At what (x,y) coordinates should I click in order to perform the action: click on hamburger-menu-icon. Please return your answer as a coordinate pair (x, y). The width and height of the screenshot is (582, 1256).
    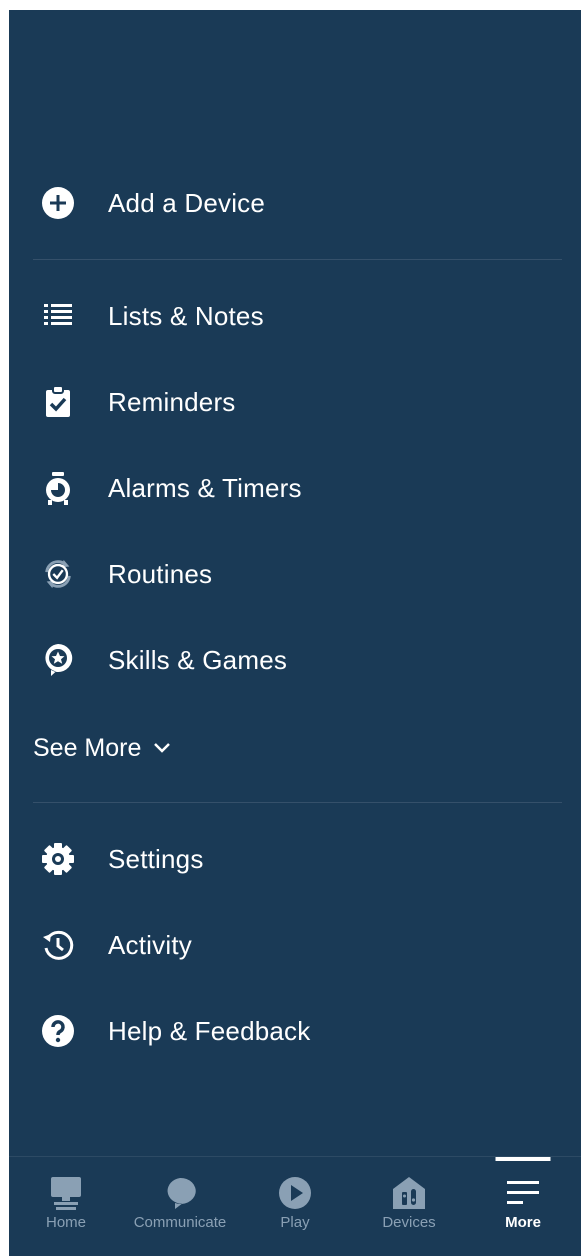
    Looking at the image, I should click on (523, 1193).